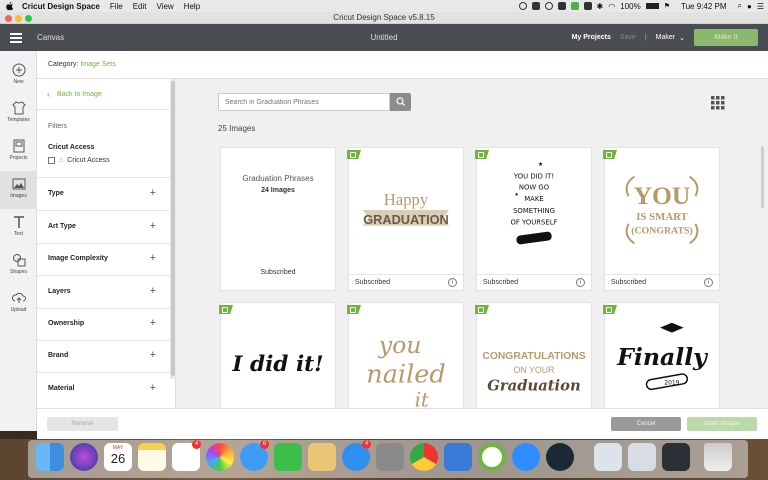 The width and height of the screenshot is (768, 480). I want to click on filter-type: Type +, so click(103, 194).